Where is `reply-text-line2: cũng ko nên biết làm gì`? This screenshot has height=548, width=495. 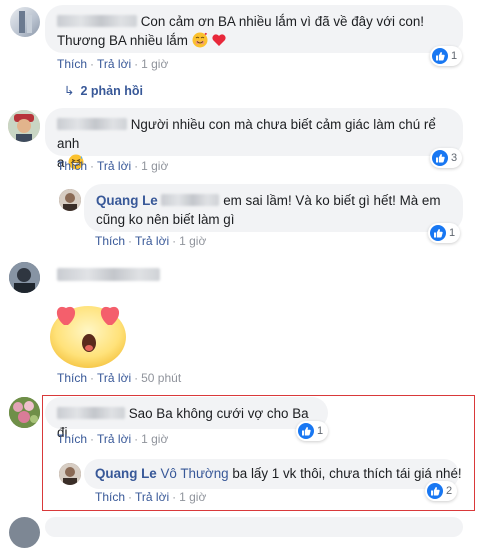
reply-text-line2: cũng ko nên biết làm gì is located at coordinates (165, 219).